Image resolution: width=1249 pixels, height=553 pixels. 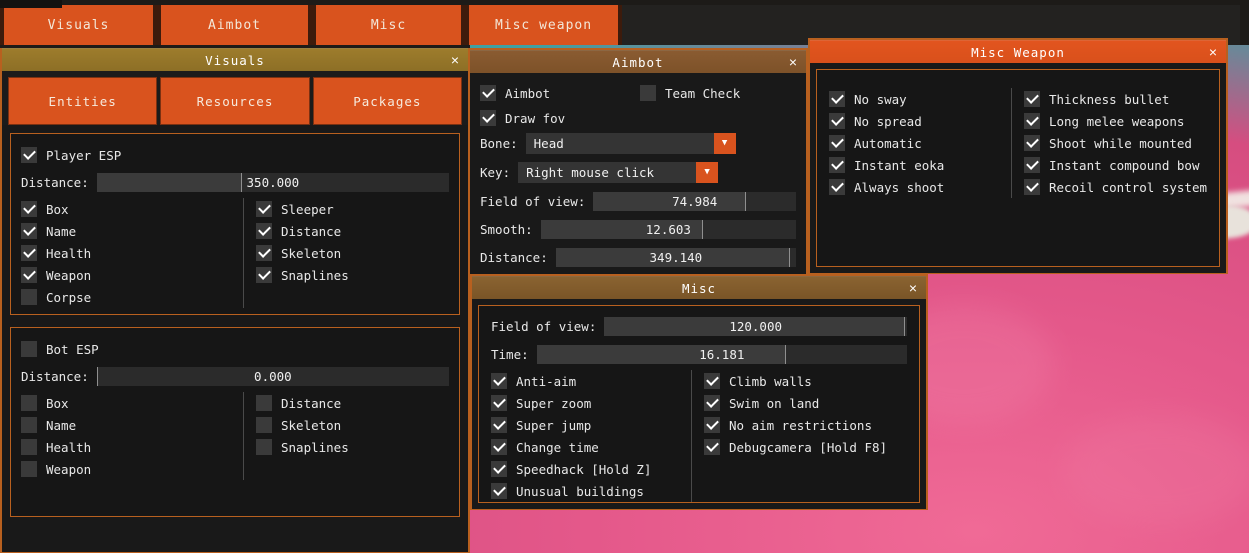 What do you see at coordinates (638, 118) in the screenshot?
I see `draw-fov-row: Draw fov` at bounding box center [638, 118].